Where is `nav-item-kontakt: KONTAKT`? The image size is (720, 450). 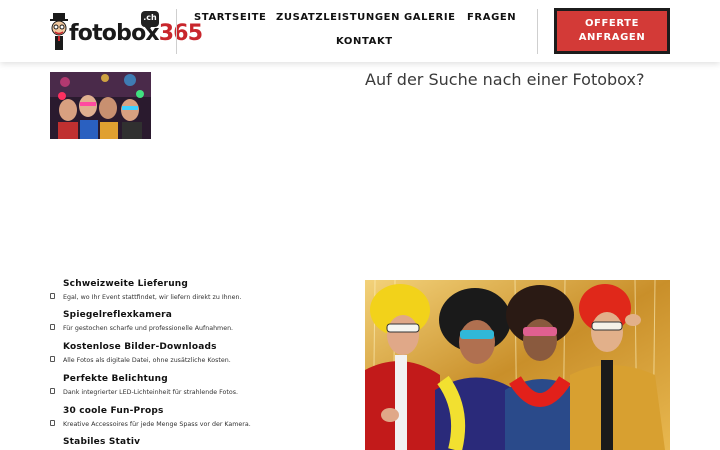
nav-item-kontakt: KONTAKT is located at coordinates (364, 41).